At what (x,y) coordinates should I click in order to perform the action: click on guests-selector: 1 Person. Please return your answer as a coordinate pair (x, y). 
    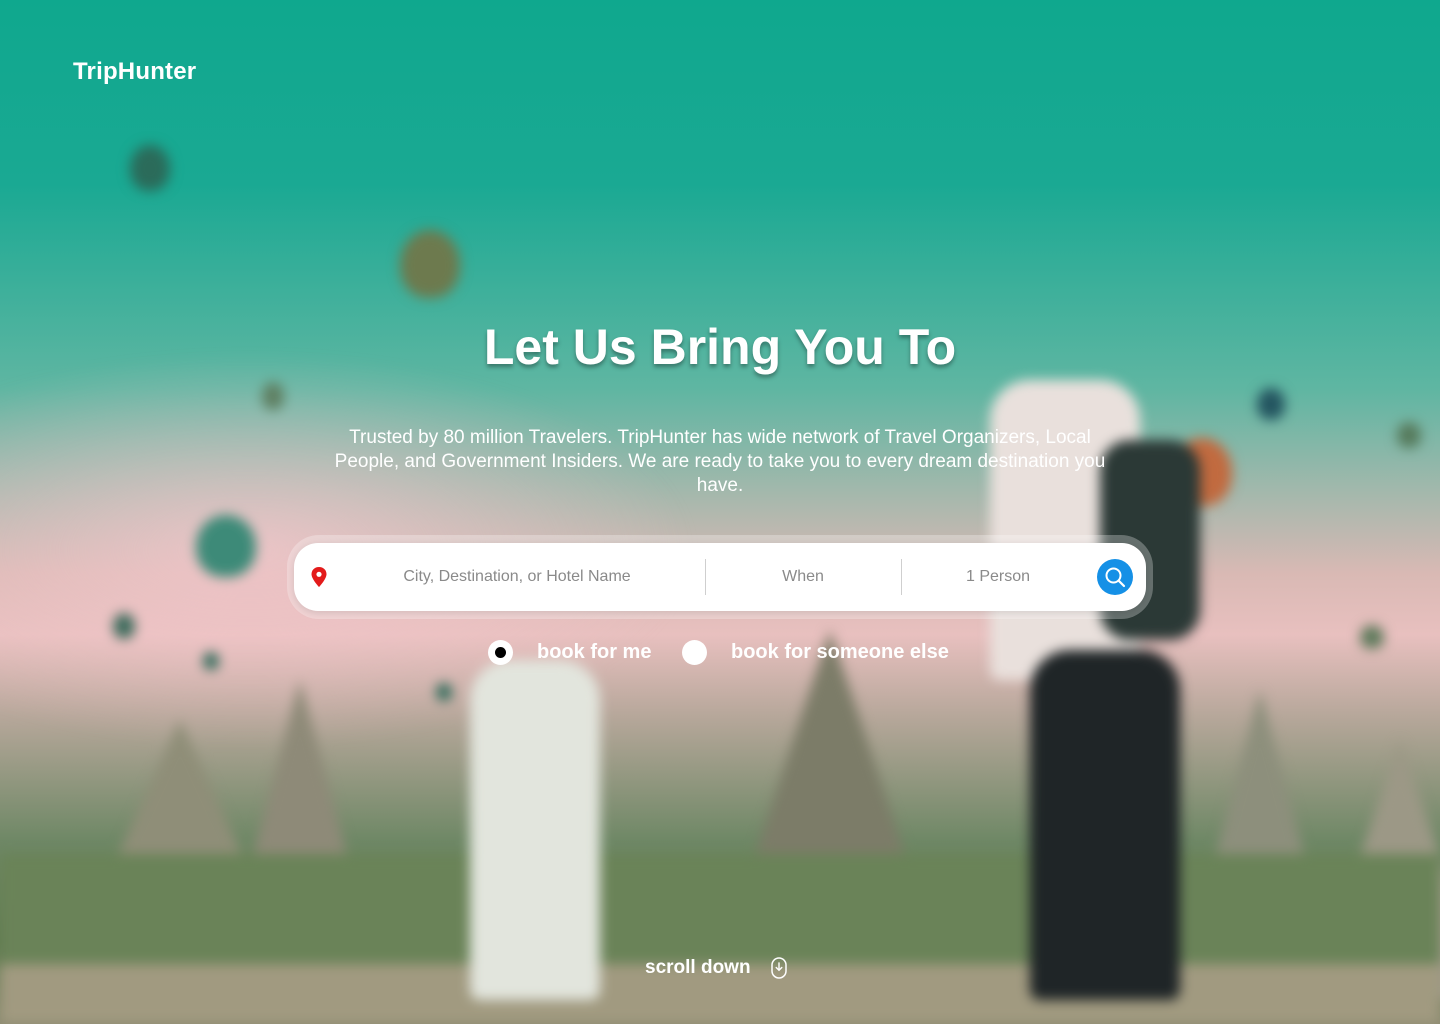
    Looking at the image, I should click on (998, 577).